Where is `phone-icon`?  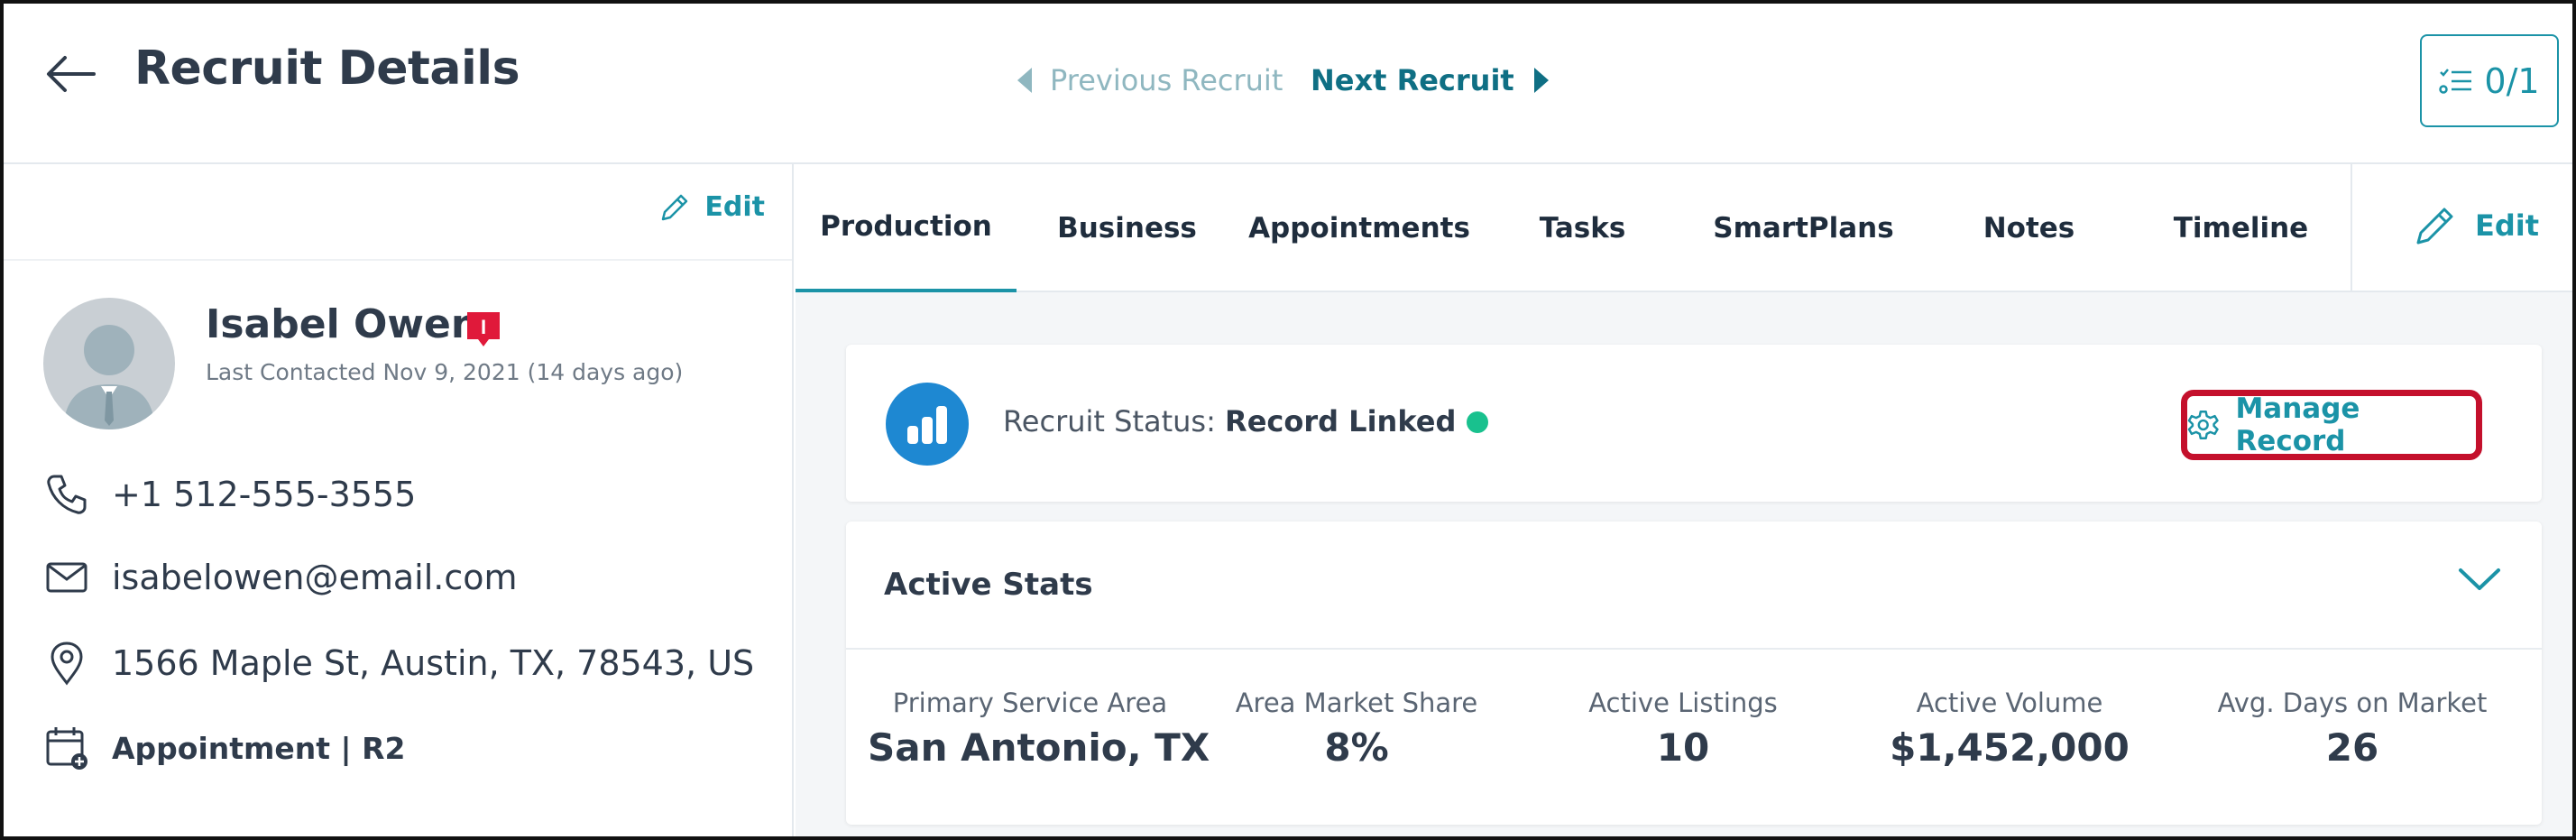 phone-icon is located at coordinates (67, 494).